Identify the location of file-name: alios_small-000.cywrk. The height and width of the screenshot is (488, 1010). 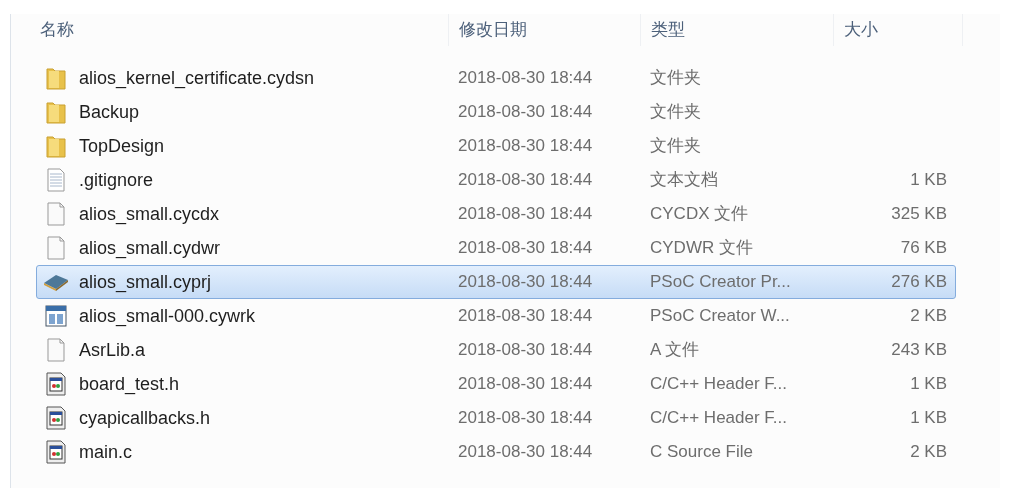
(167, 316).